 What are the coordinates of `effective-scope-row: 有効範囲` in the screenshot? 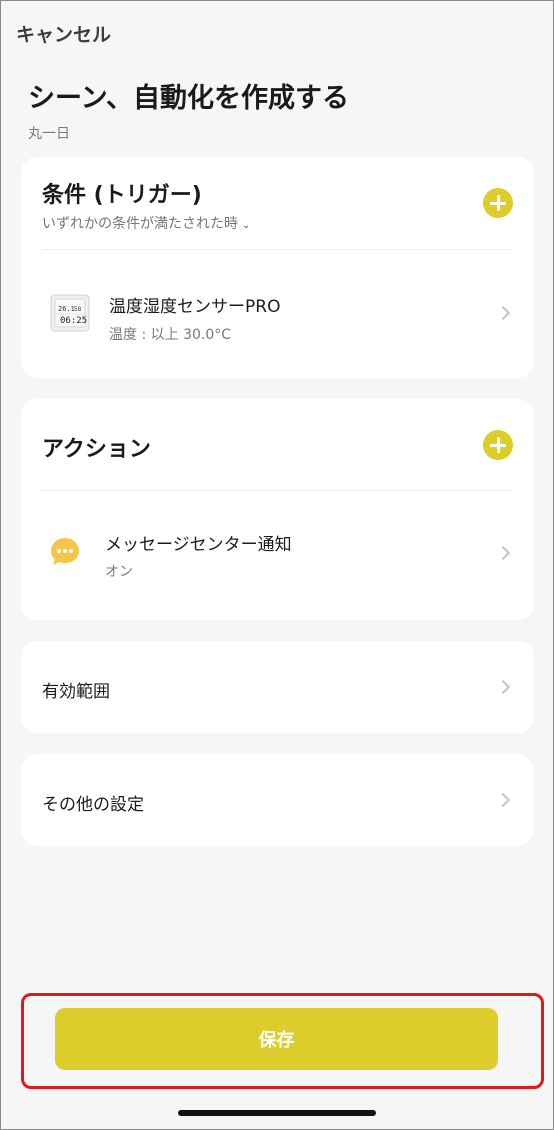 It's located at (277, 687).